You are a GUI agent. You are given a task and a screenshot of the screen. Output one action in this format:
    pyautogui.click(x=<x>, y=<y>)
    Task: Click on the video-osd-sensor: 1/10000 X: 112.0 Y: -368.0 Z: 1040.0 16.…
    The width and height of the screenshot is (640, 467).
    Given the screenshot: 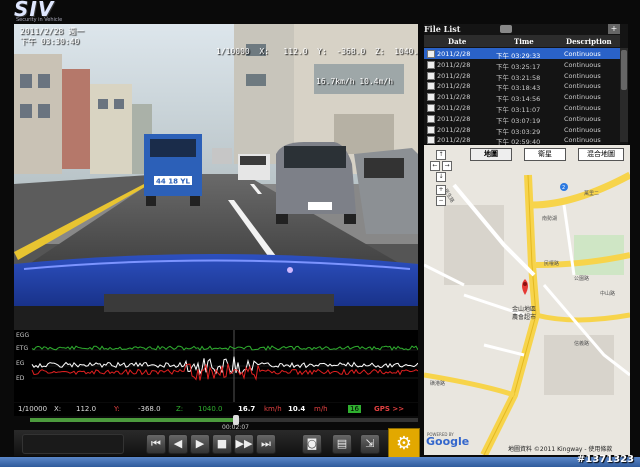 What is the action you would take?
    pyautogui.click(x=317, y=67)
    